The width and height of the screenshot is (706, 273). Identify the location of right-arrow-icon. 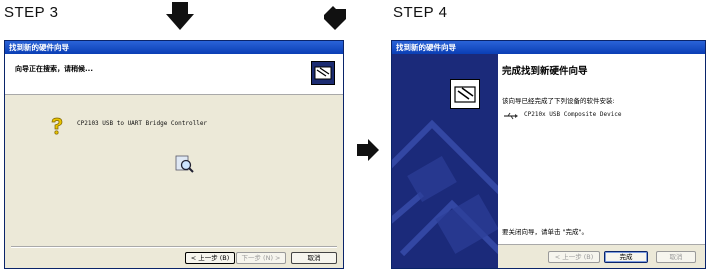
(368, 150).